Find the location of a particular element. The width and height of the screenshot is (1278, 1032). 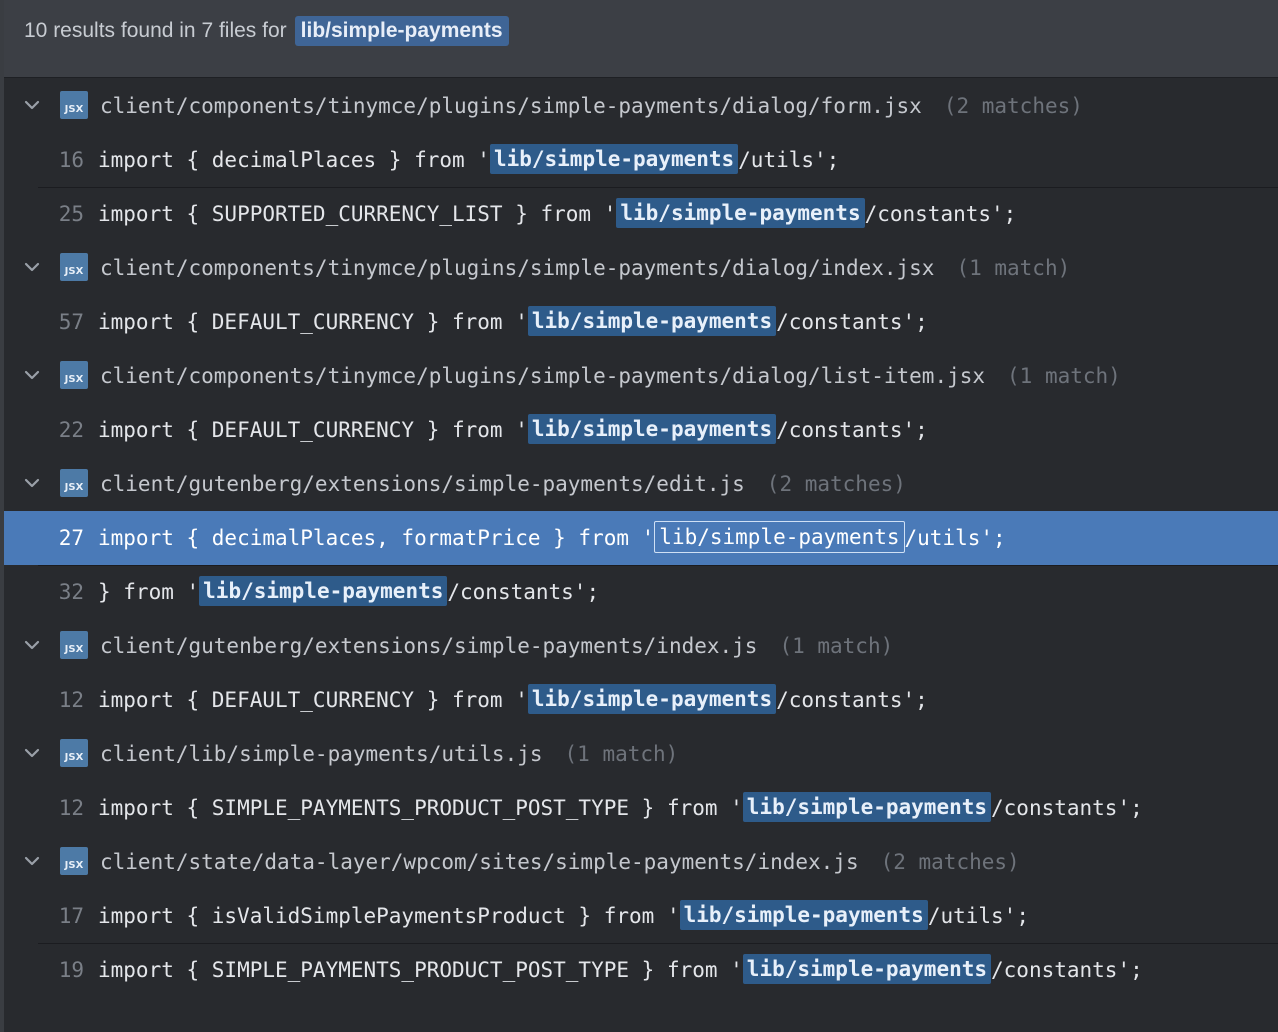

search-query-badge: lib/simple-payments is located at coordinates (401, 31).